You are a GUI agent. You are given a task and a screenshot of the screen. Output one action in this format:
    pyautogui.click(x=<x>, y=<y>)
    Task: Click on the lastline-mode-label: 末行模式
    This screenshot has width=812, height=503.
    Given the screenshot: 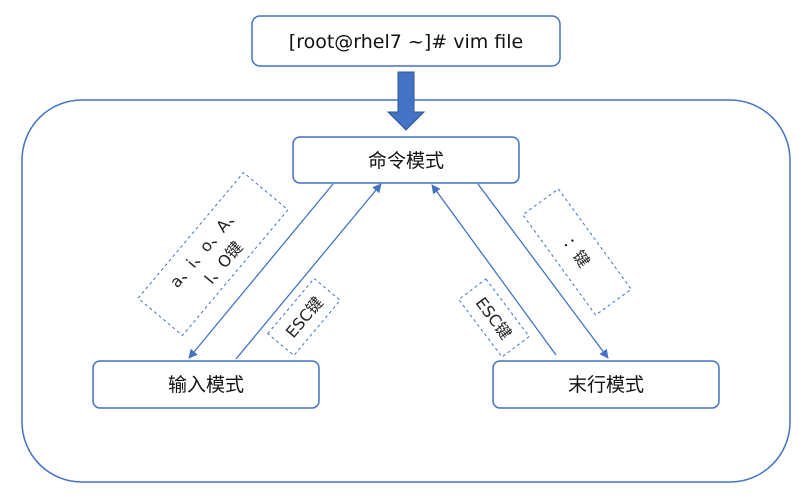 What is the action you would take?
    pyautogui.click(x=606, y=385)
    